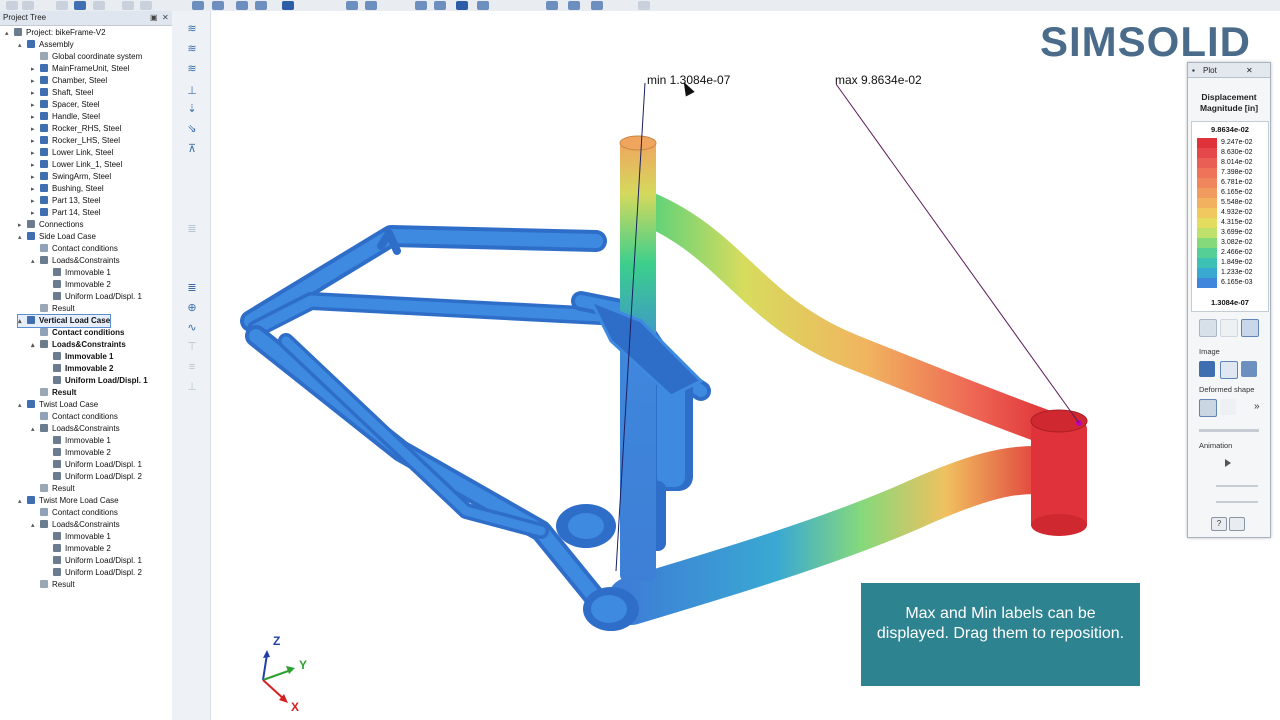 The image size is (1280, 720). Describe the element at coordinates (198, 5) in the screenshot. I see `select-icon` at that location.